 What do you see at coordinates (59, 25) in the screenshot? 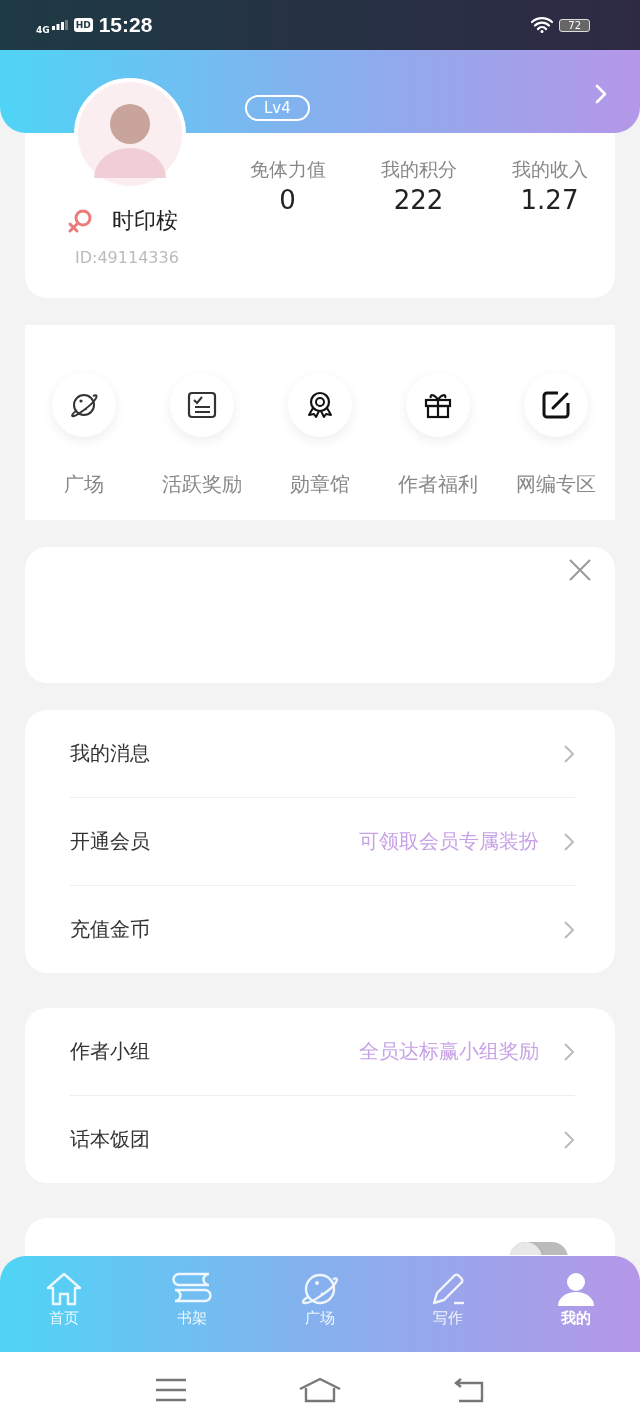
I see `signal-icon` at bounding box center [59, 25].